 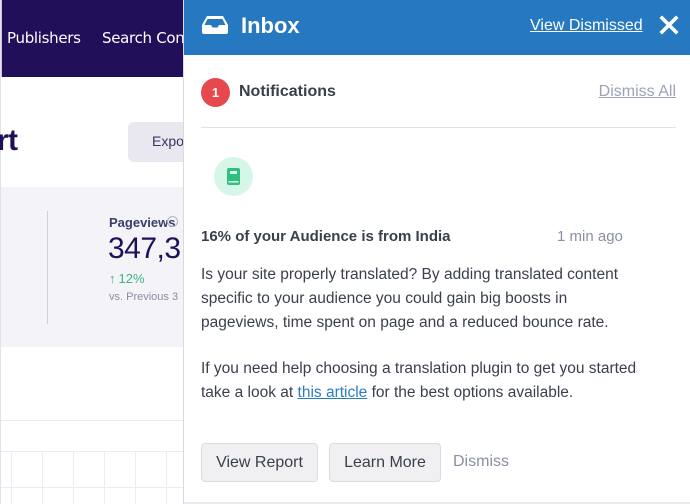 What do you see at coordinates (385, 462) in the screenshot?
I see `learn-more-button: Learn More` at bounding box center [385, 462].